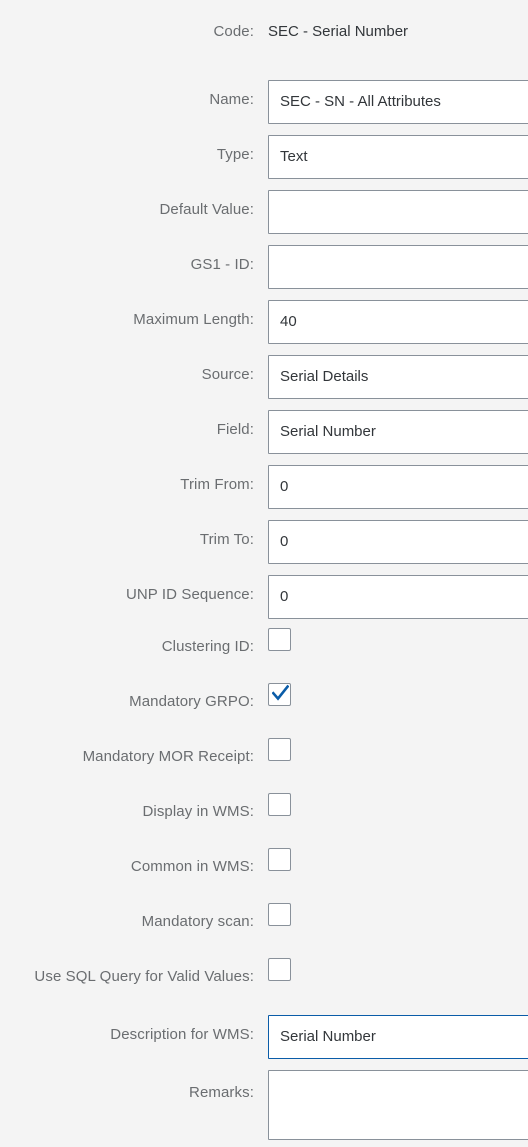 The height and width of the screenshot is (1147, 528). What do you see at coordinates (144, 976) in the screenshot?
I see `field-label-use-sql-query-for-valid-values: Use SQL Query for Valid Values:` at bounding box center [144, 976].